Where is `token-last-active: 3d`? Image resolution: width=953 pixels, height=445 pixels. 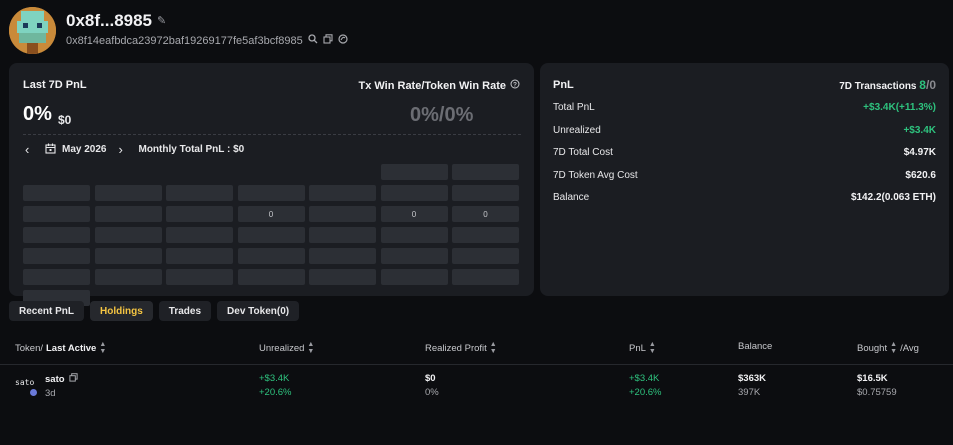 token-last-active: 3d is located at coordinates (50, 393).